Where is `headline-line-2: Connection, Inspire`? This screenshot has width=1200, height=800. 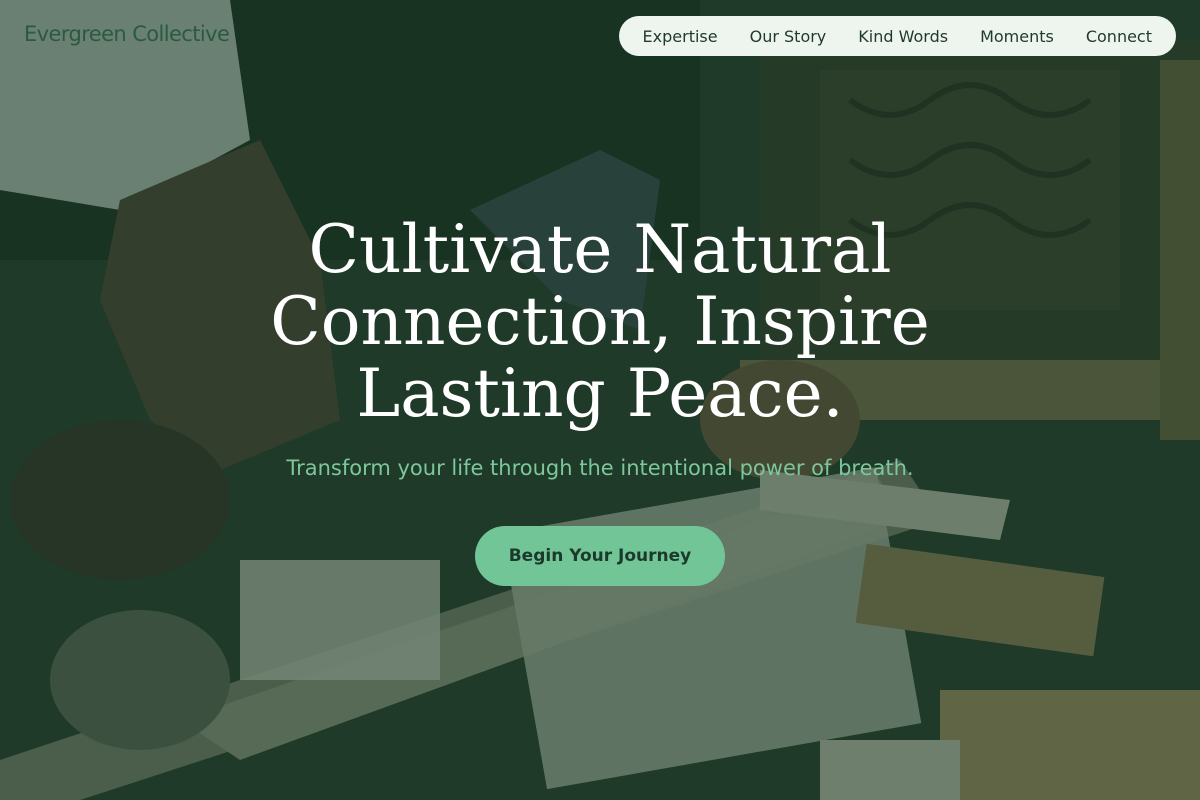
headline-line-2: Connection, Inspire is located at coordinates (600, 321).